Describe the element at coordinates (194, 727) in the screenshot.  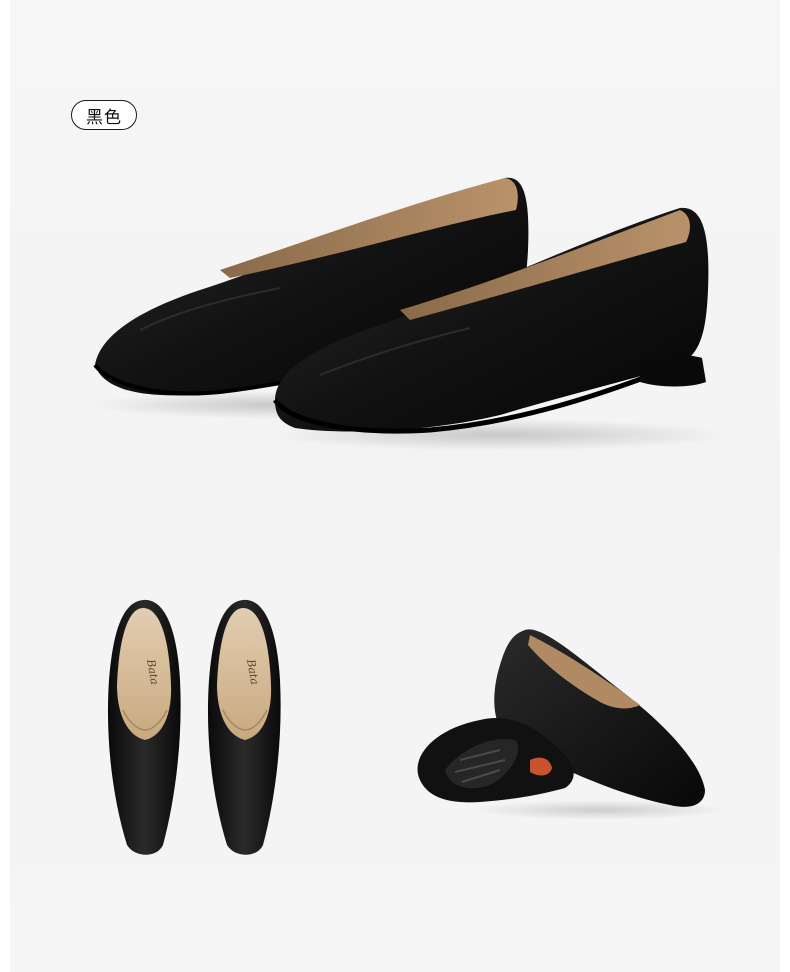
I see `black-flat-shoes-top-view-icon: Bata Bata` at that location.